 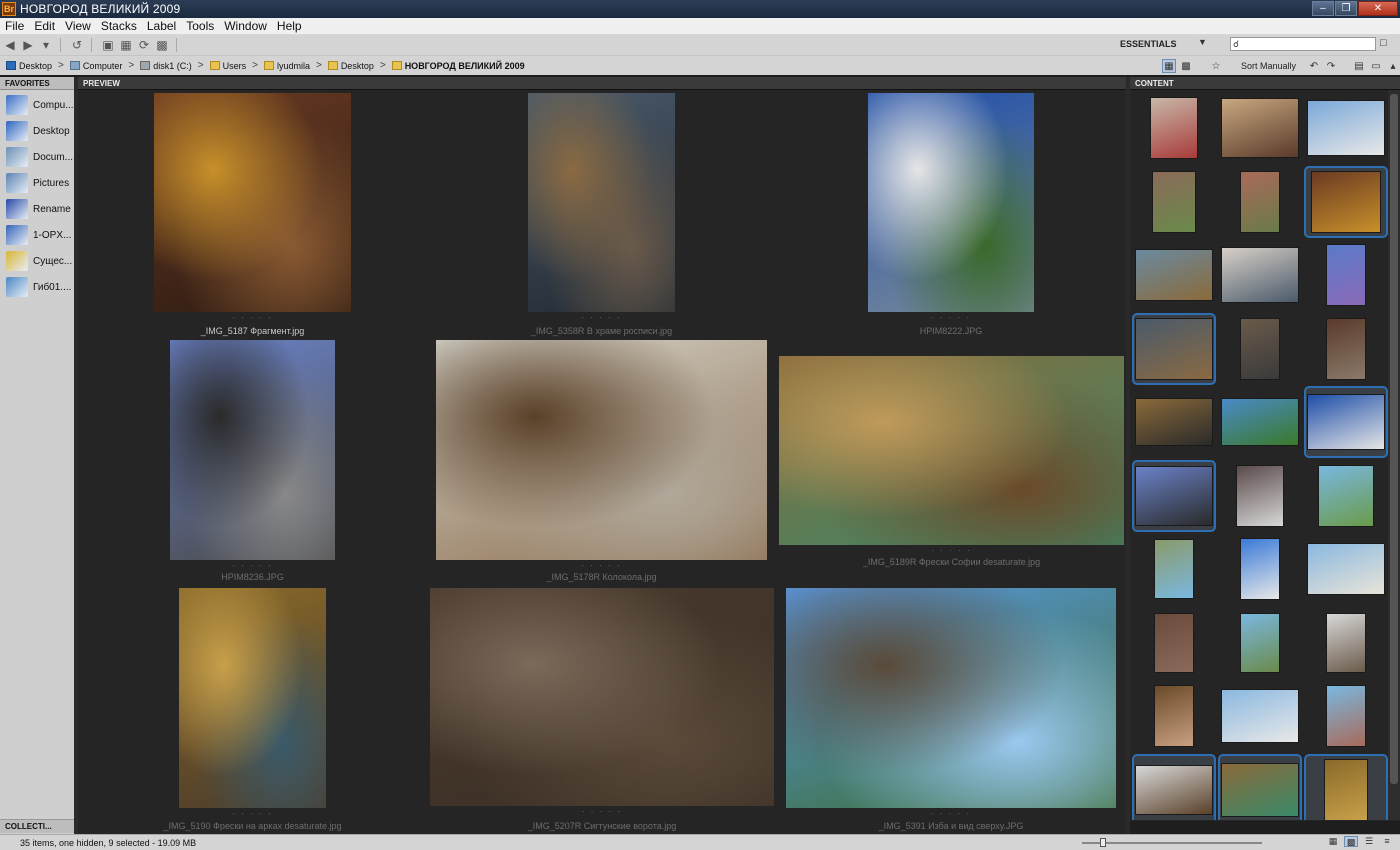 What do you see at coordinates (78, 26) in the screenshot?
I see `menu-view: View` at bounding box center [78, 26].